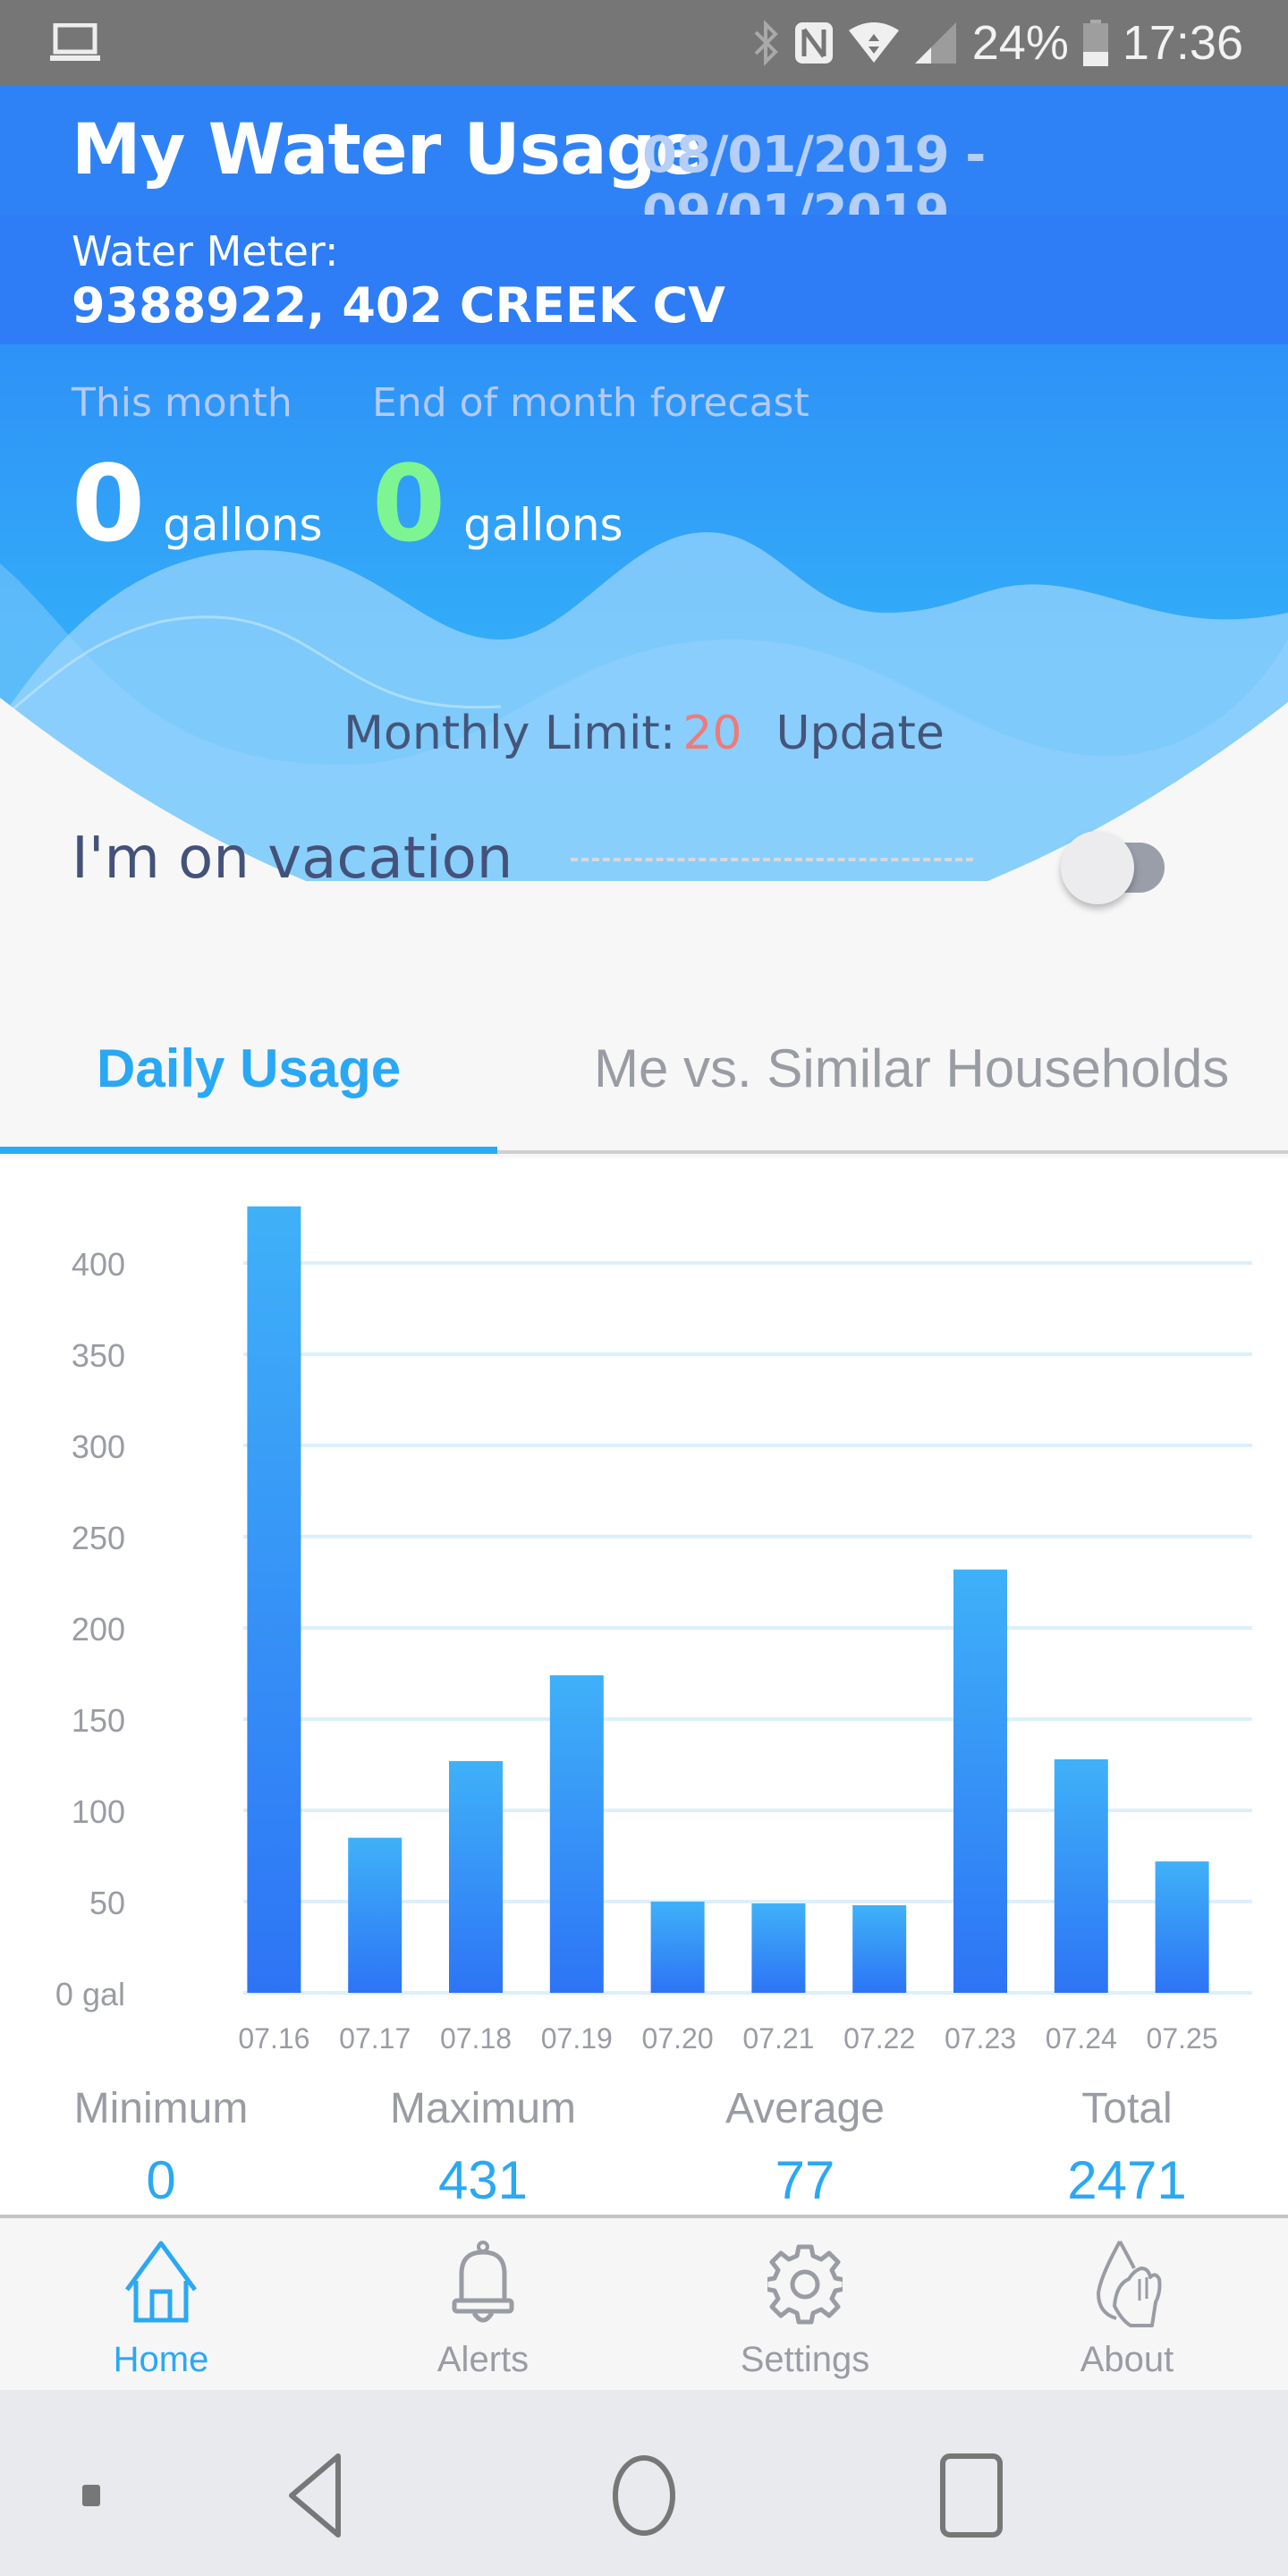 The width and height of the screenshot is (1288, 2576). I want to click on y-tick-label: 0 gal, so click(90, 1994).